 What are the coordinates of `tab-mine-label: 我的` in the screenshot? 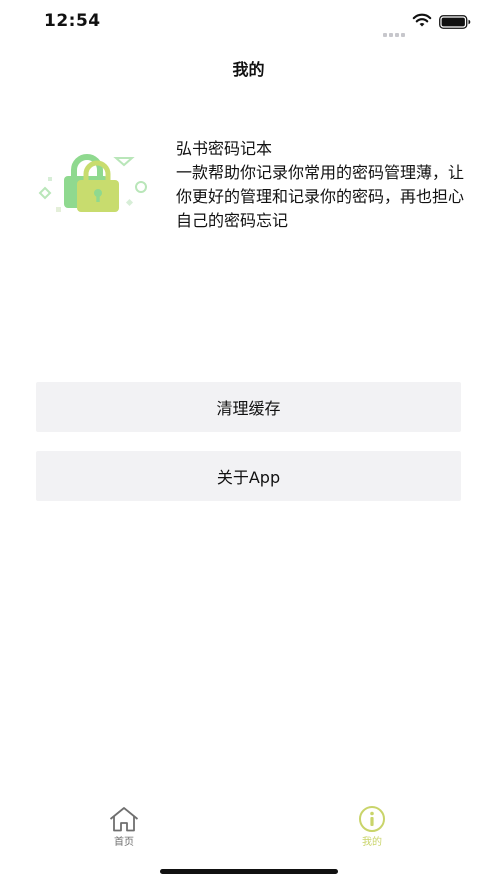 It's located at (372, 842).